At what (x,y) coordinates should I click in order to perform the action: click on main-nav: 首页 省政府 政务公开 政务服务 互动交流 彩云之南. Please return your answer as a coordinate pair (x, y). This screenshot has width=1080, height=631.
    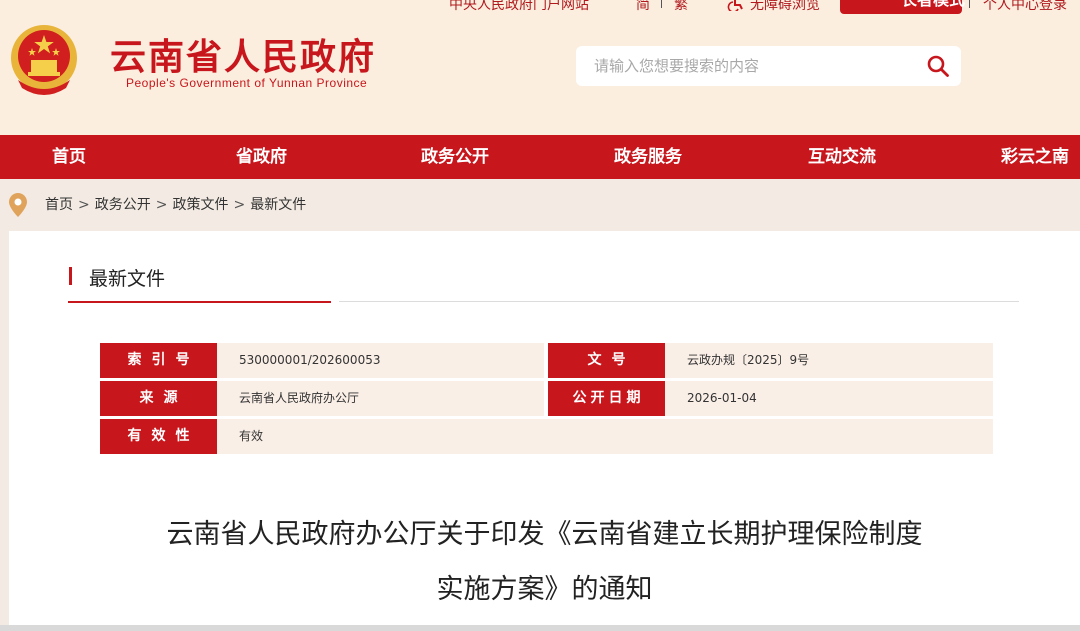
    Looking at the image, I should click on (540, 157).